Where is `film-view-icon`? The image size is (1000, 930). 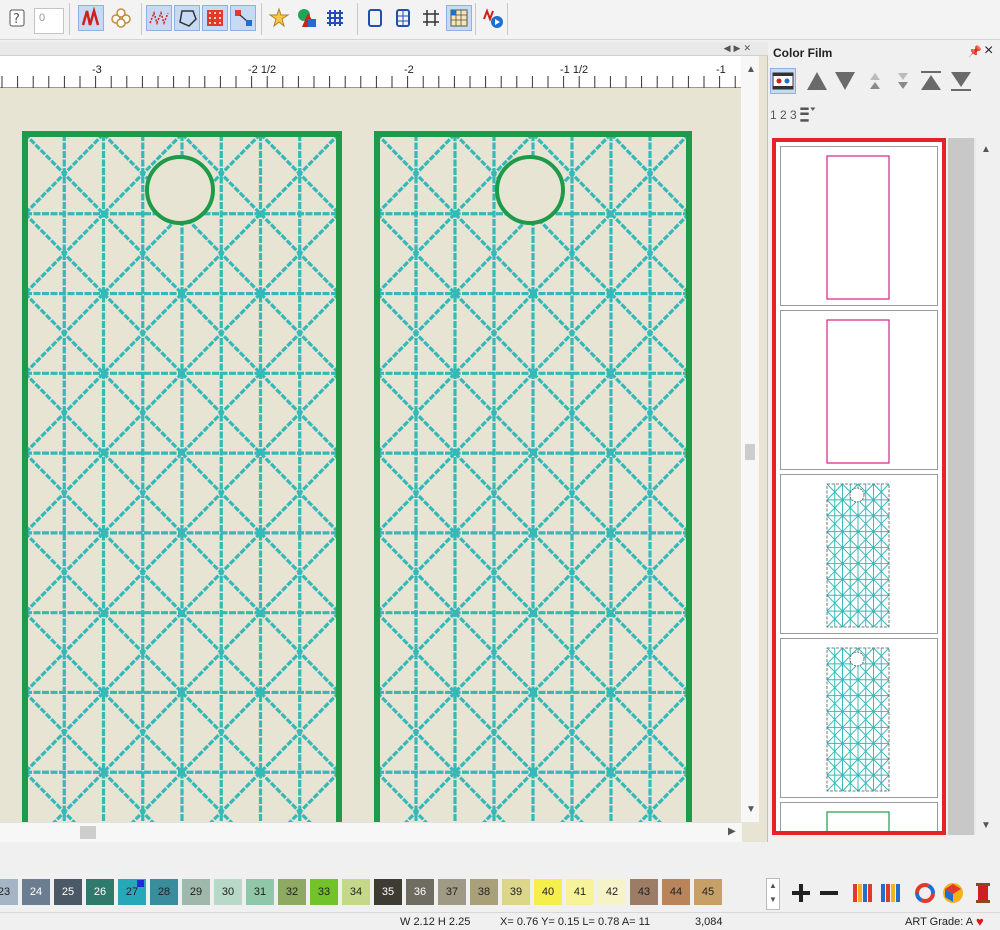
film-view-icon is located at coordinates (783, 81).